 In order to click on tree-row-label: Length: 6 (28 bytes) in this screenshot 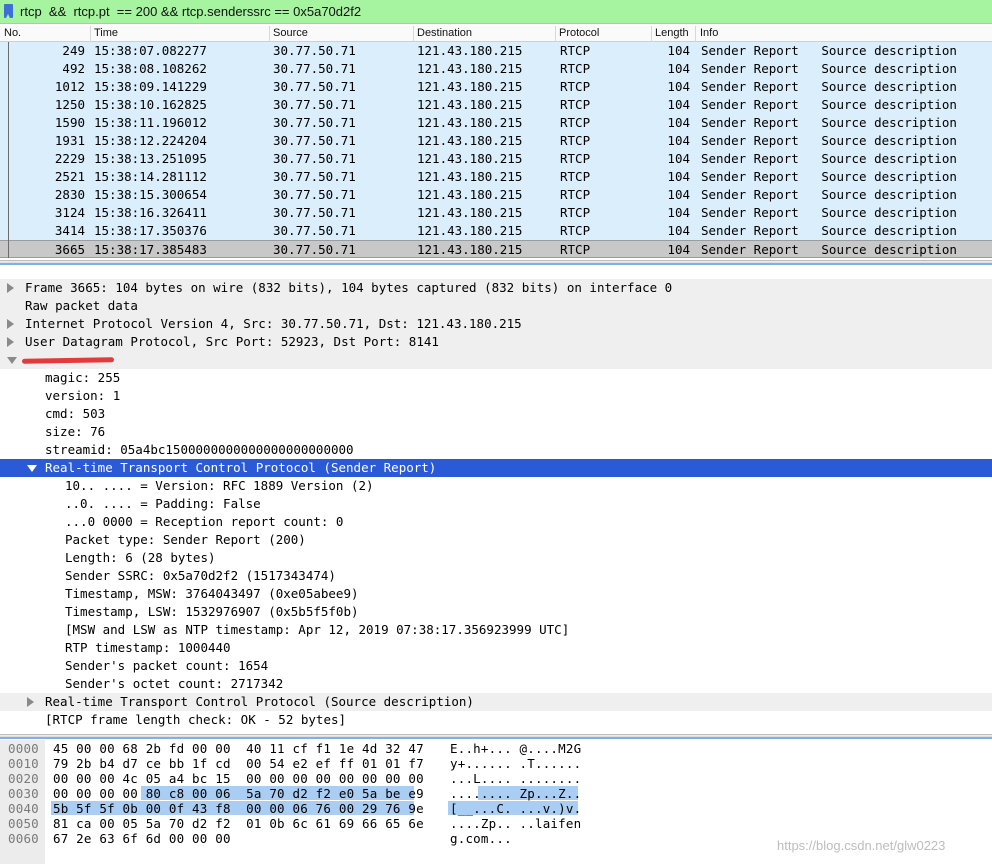, I will do `click(140, 557)`.